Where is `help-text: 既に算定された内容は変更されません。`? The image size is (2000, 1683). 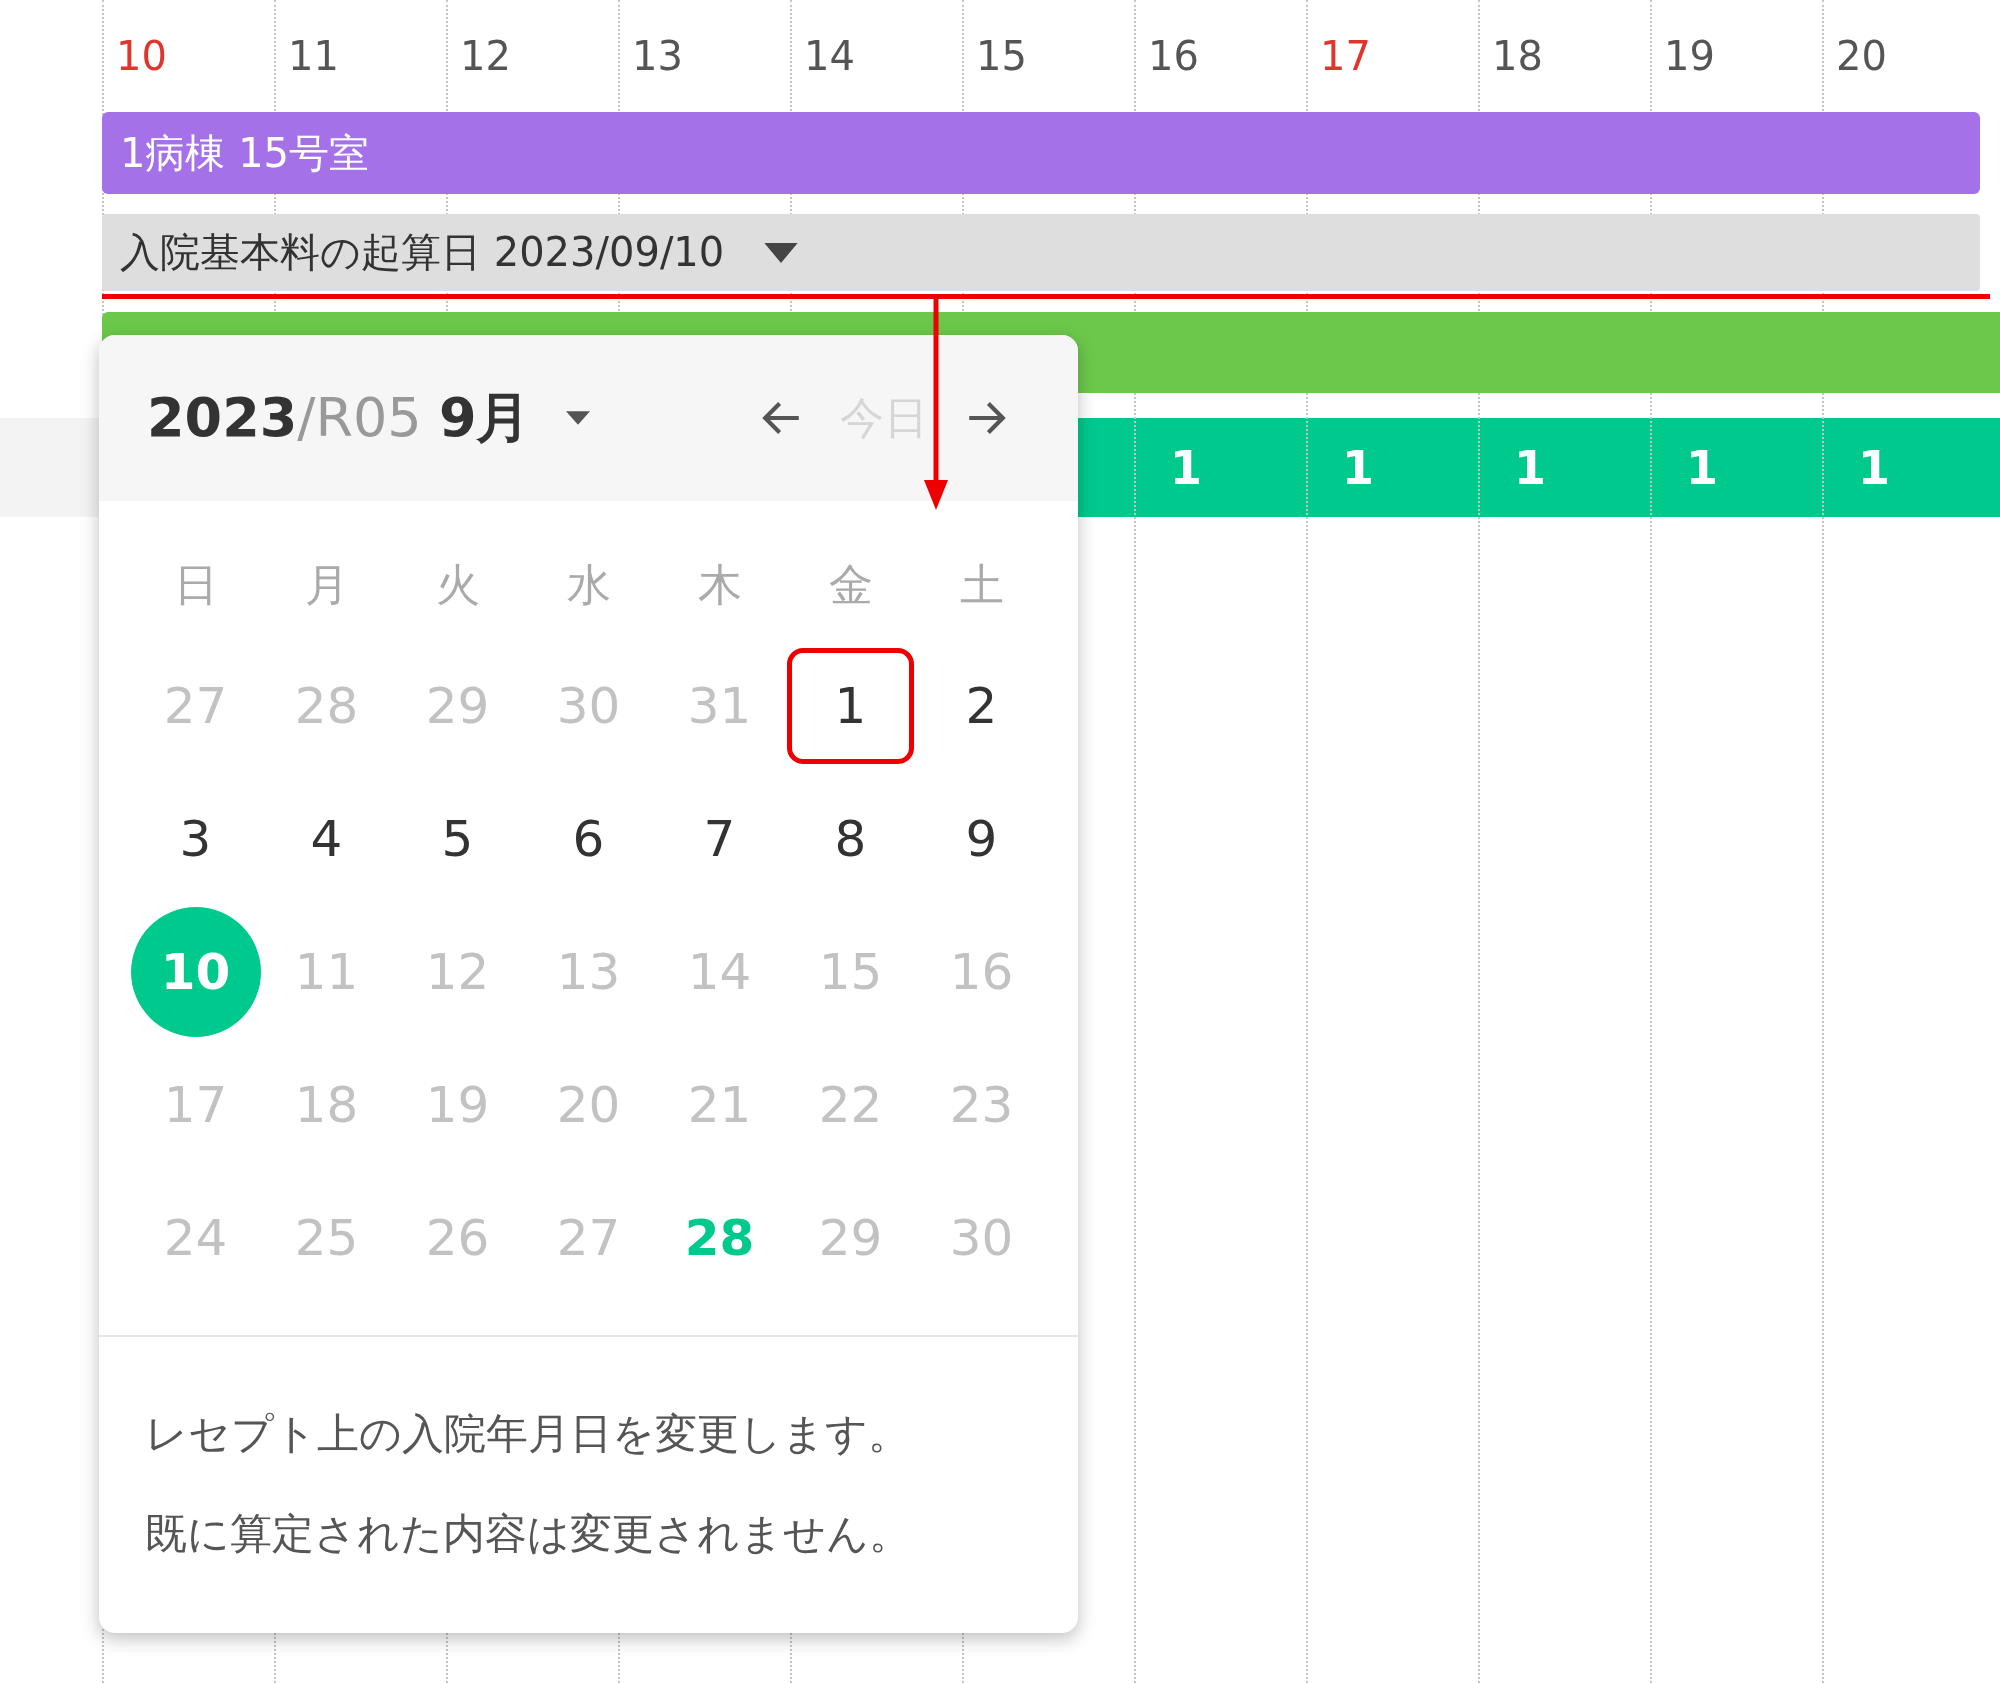 help-text: 既に算定された内容は変更されません。 is located at coordinates (528, 1534).